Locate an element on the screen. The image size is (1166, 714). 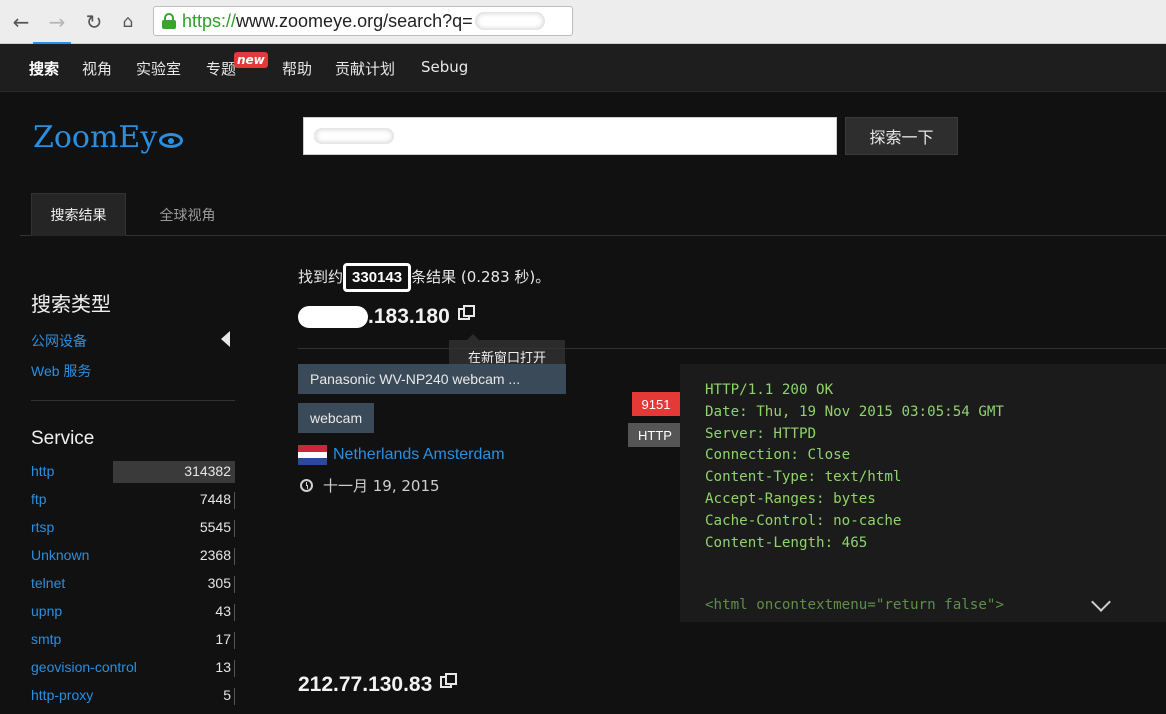
scan-date: 十一月 19, 2015 is located at coordinates (370, 485).